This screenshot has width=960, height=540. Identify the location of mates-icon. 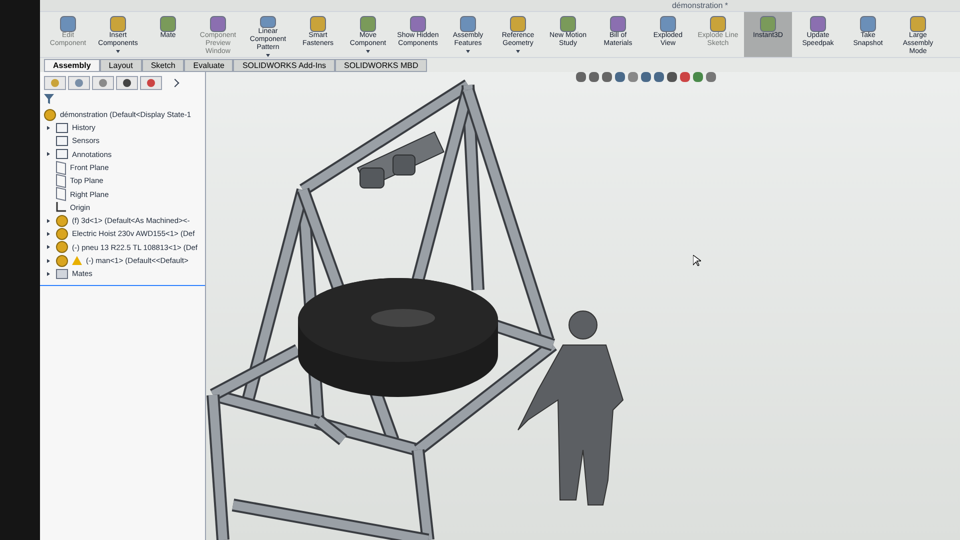
(62, 273).